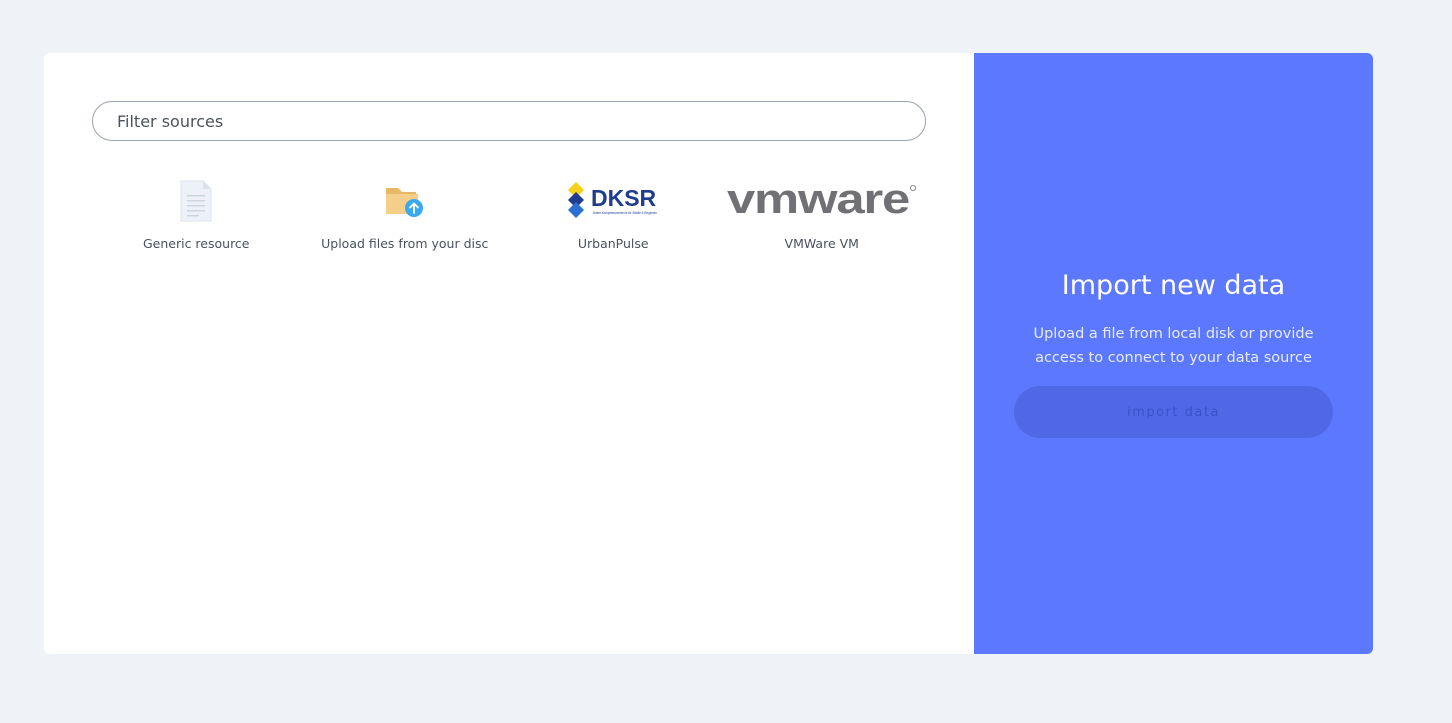 The width and height of the screenshot is (1452, 723). I want to click on import-title: Import new data, so click(1173, 285).